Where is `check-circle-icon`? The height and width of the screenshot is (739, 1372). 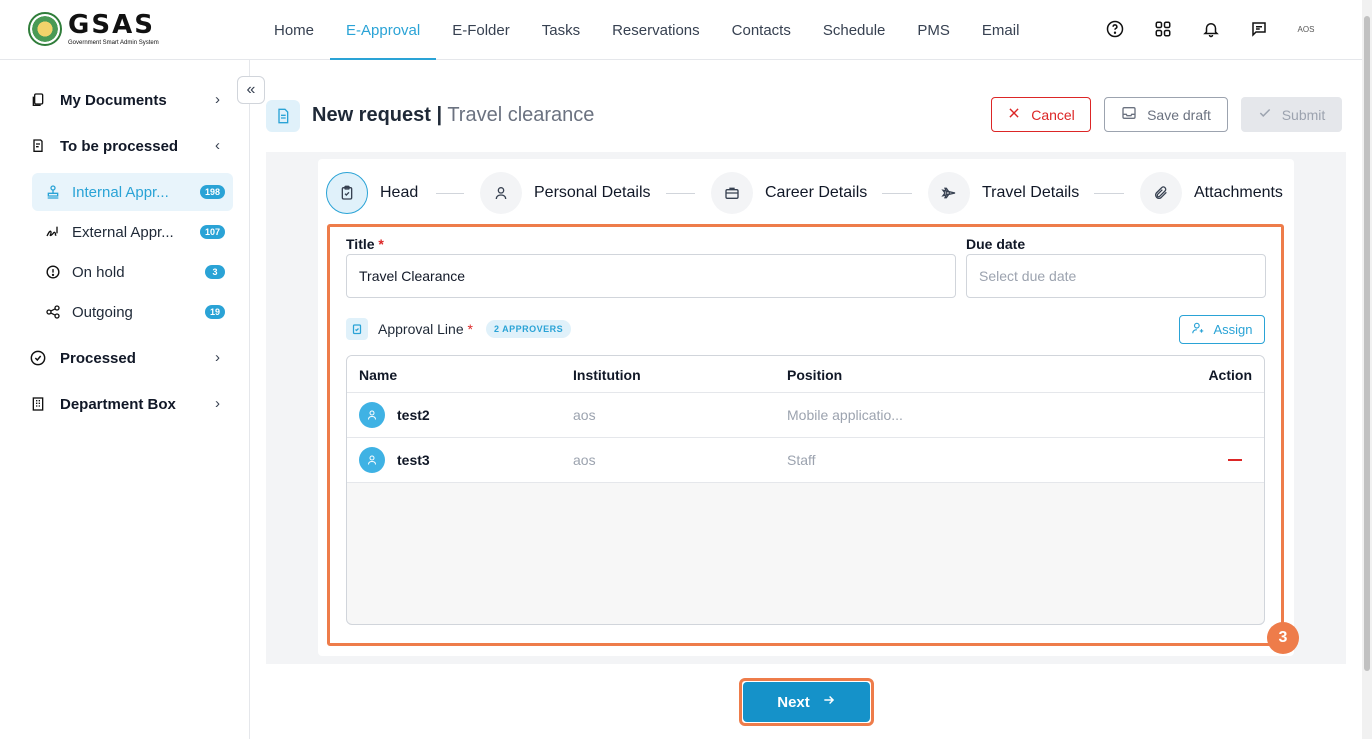
check-circle-icon is located at coordinates (38, 358).